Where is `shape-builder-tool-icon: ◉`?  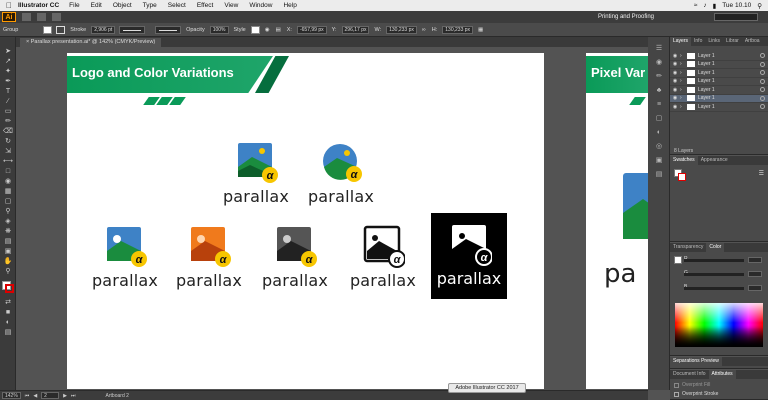 shape-builder-tool-icon: ◉ is located at coordinates (8, 182).